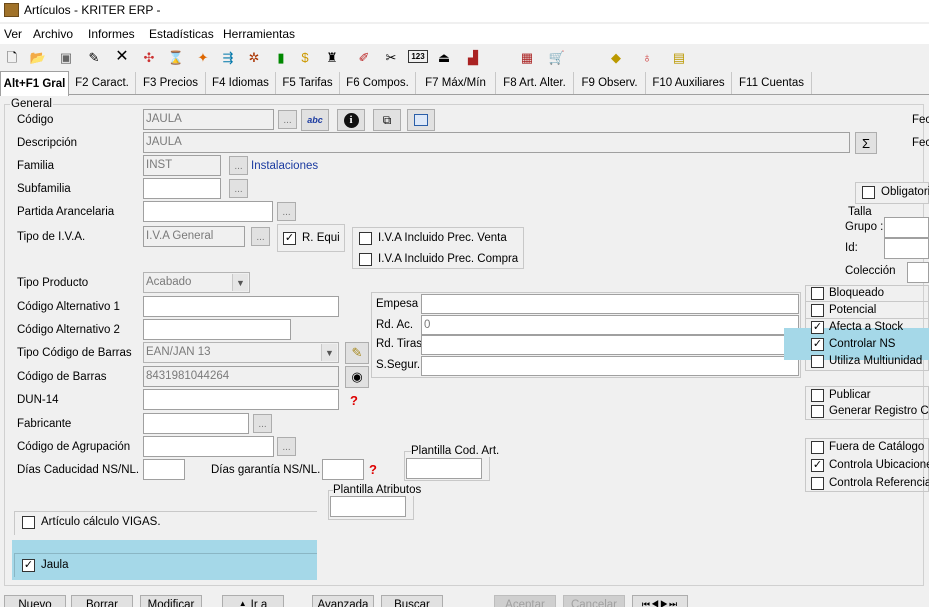 The image size is (929, 607). Describe the element at coordinates (421, 120) in the screenshot. I see `calendar-button` at that location.